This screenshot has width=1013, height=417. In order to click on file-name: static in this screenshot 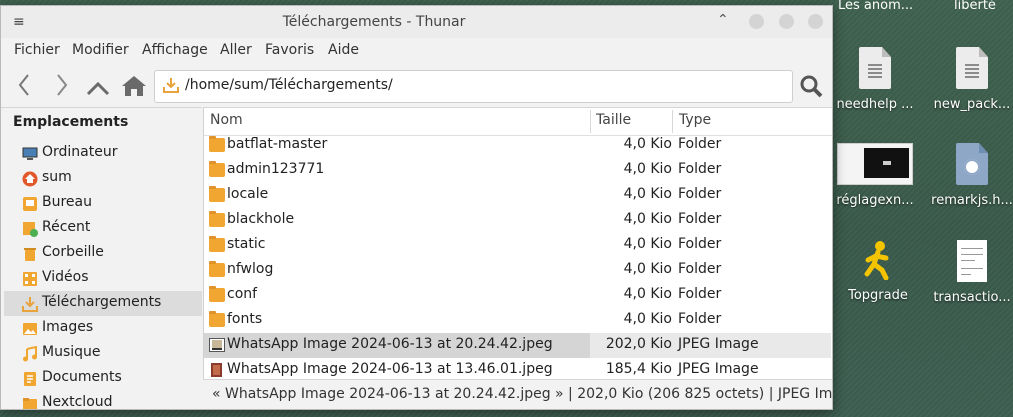, I will do `click(246, 244)`.